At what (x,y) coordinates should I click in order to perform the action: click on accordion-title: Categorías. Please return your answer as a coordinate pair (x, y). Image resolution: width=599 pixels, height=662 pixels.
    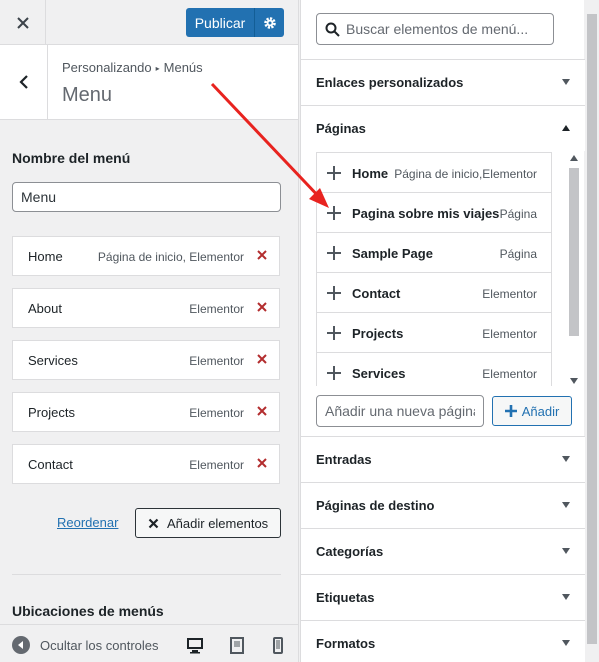
    Looking at the image, I should click on (350, 551).